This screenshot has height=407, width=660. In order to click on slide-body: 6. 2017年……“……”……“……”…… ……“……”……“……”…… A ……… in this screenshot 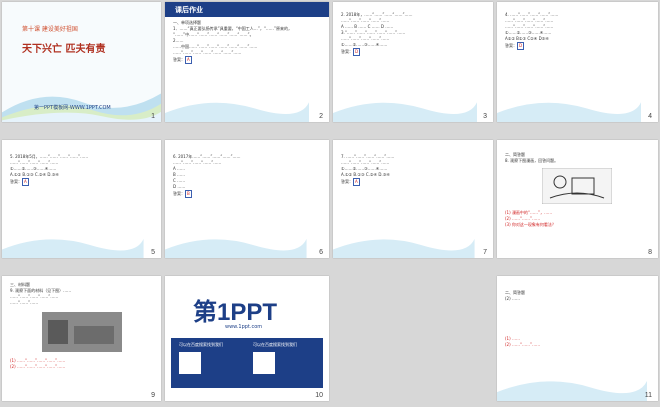, I will do `click(207, 176)`.